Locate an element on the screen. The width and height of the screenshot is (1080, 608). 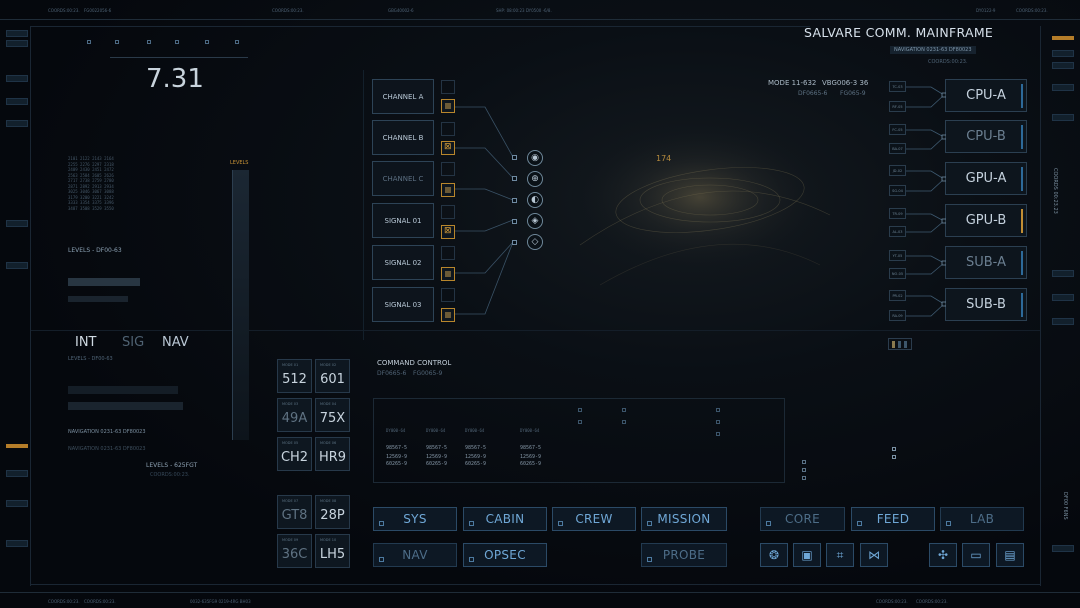
cc-column-1: DY000-64 98567-5 12569-9 60265-9 is located at coordinates (397, 447).